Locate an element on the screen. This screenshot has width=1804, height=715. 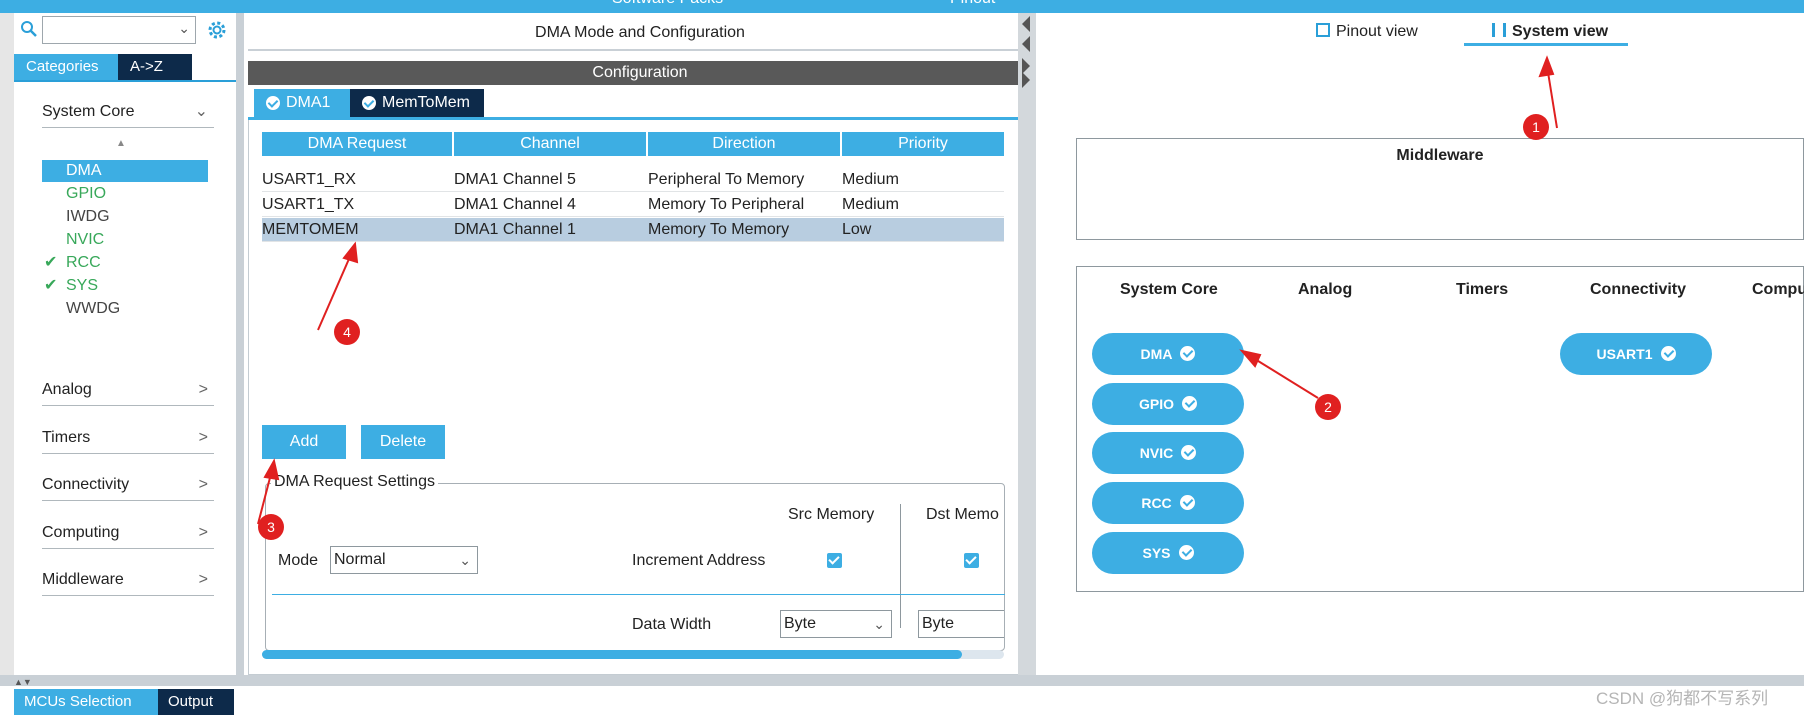
search-icon is located at coordinates (29, 31).